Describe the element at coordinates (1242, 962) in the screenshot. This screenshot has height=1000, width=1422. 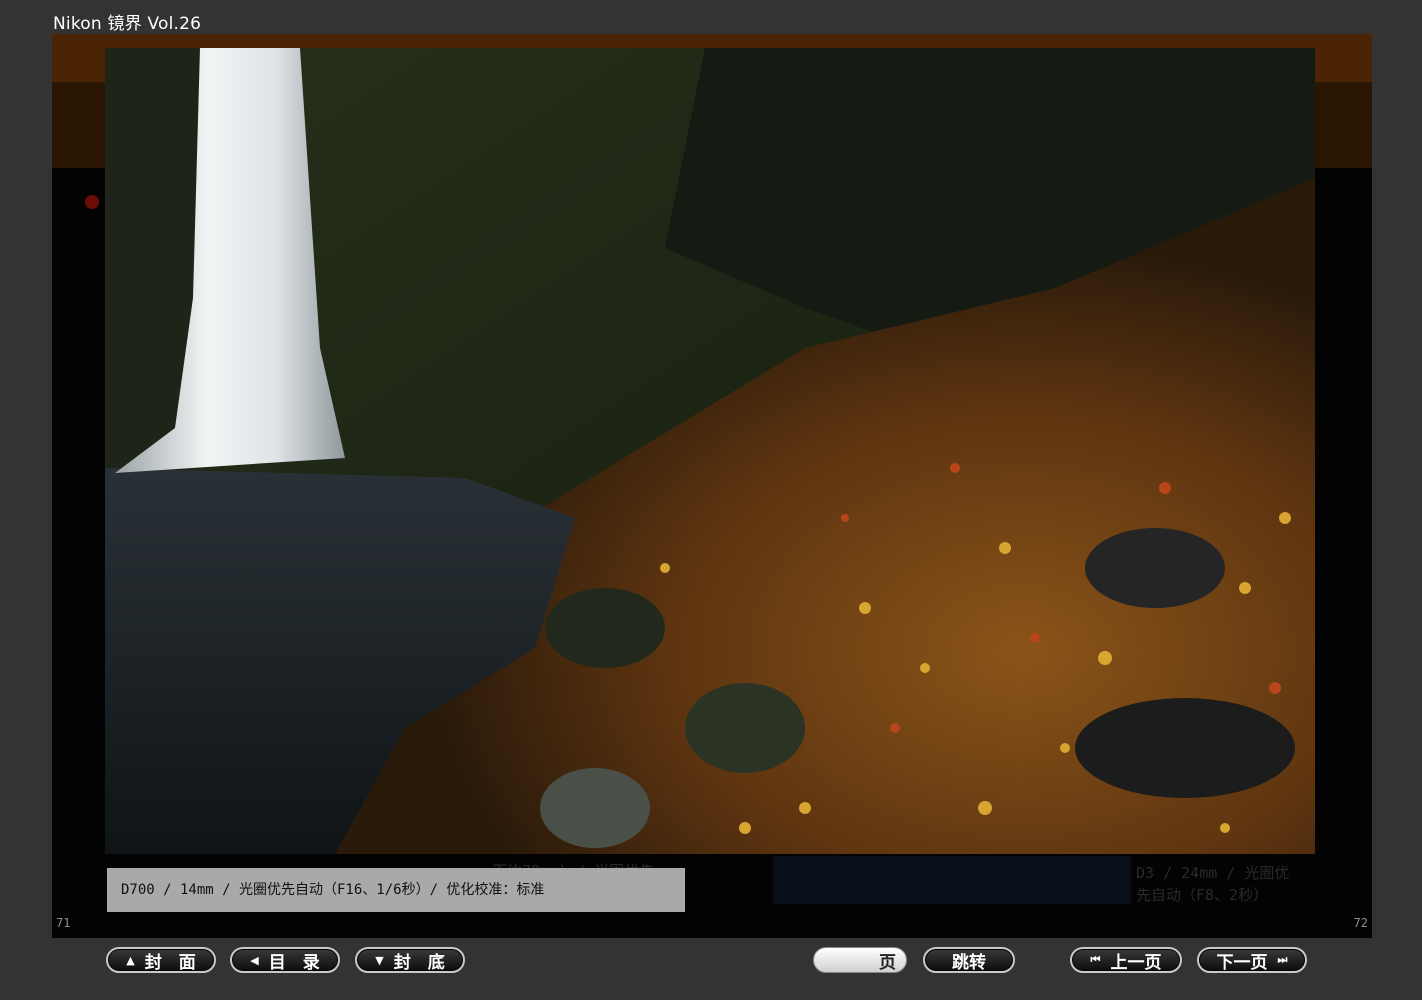
I see `next-page-label: 下一页` at that location.